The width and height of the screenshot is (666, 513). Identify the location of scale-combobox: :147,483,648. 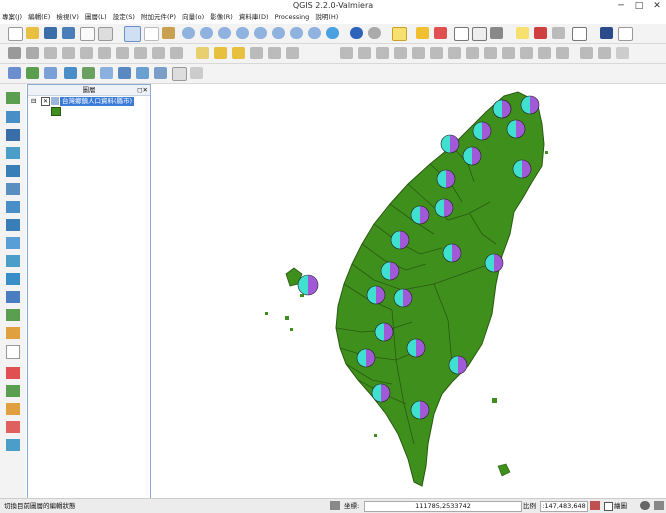
(564, 506).